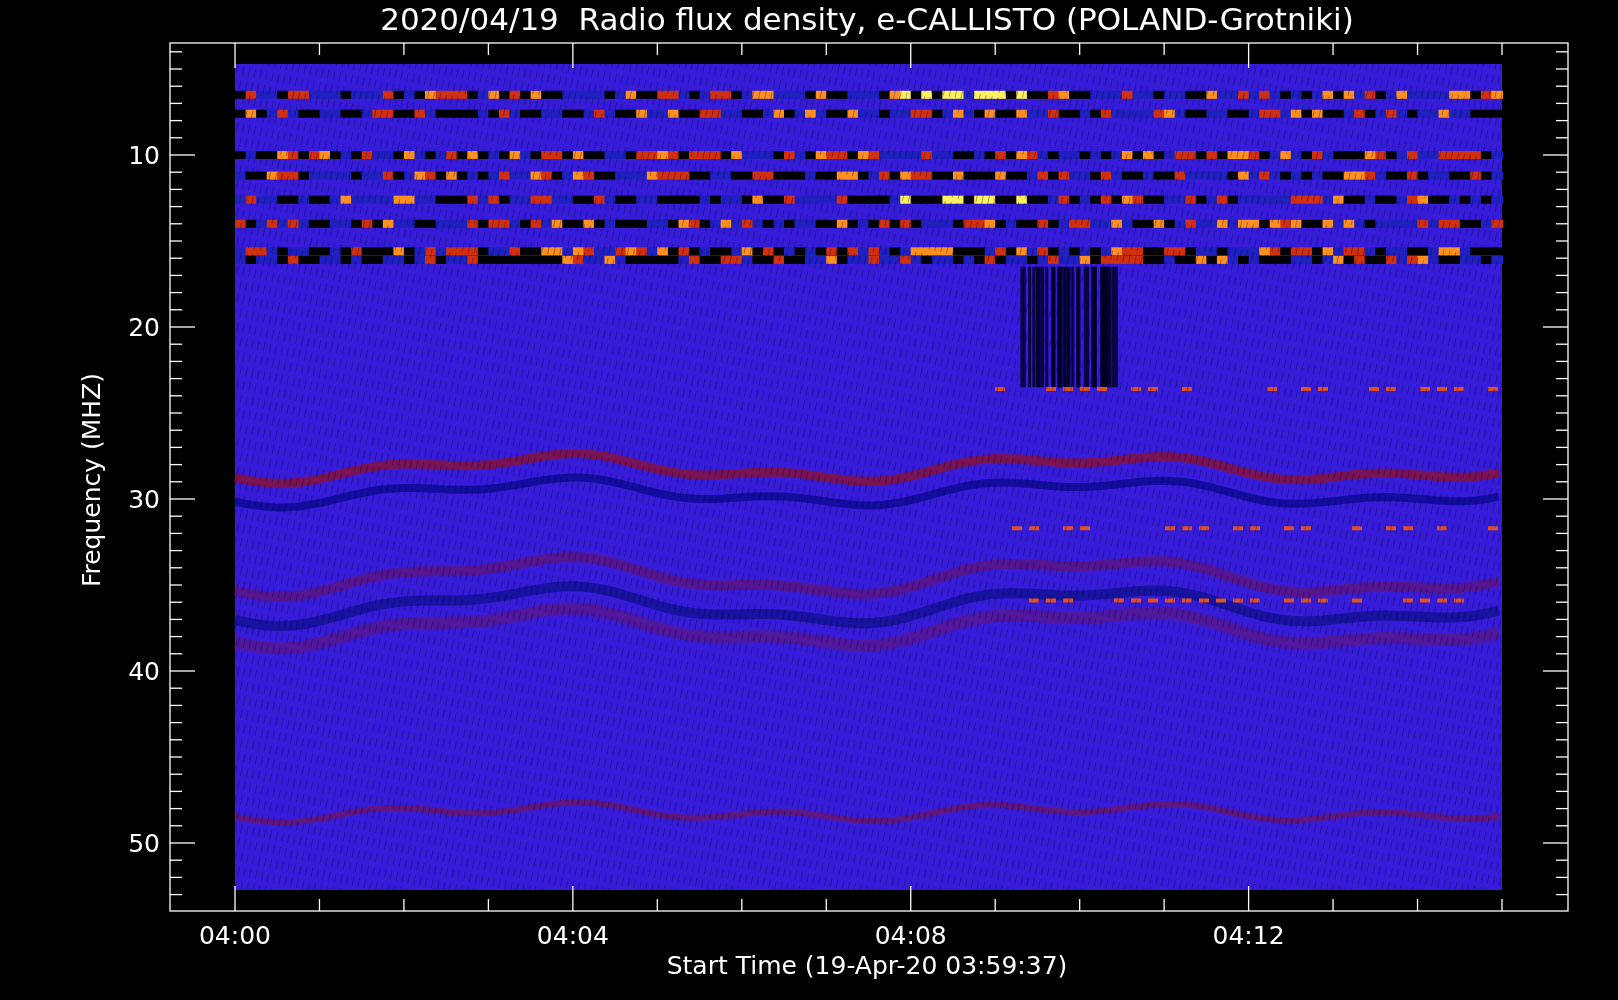  What do you see at coordinates (91, 480) in the screenshot?
I see `y-axis-label: Frequency (MHZ)` at bounding box center [91, 480].